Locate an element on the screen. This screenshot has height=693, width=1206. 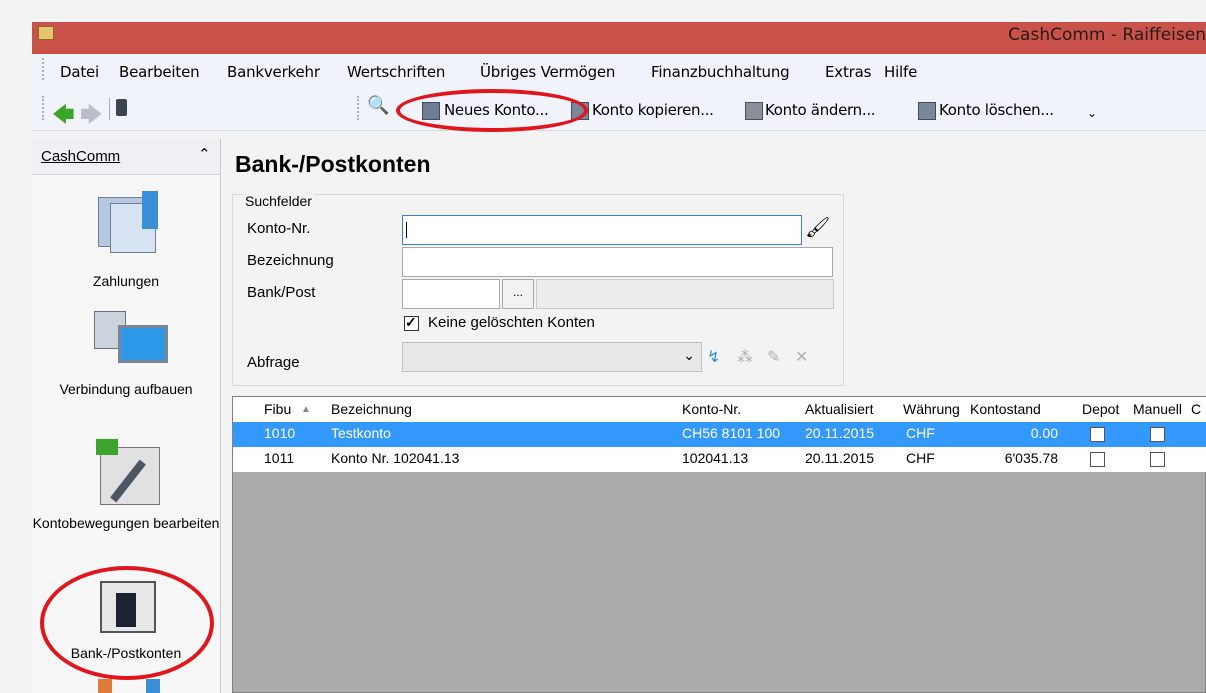
toolbar-overflow-icon: ⌄ is located at coordinates (1092, 113).